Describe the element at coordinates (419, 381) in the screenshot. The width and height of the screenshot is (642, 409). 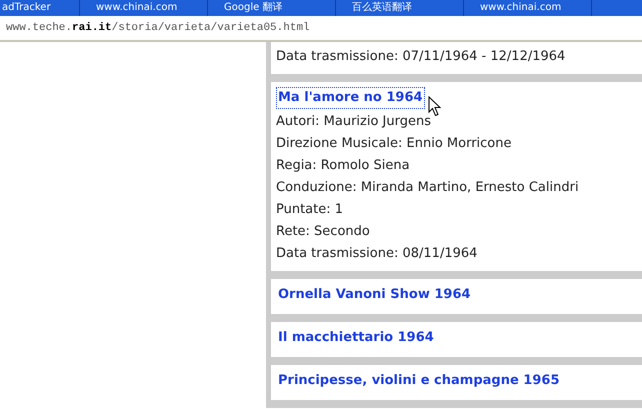
I see `program-title-link: Principesse, violini e champagne 1965` at that location.